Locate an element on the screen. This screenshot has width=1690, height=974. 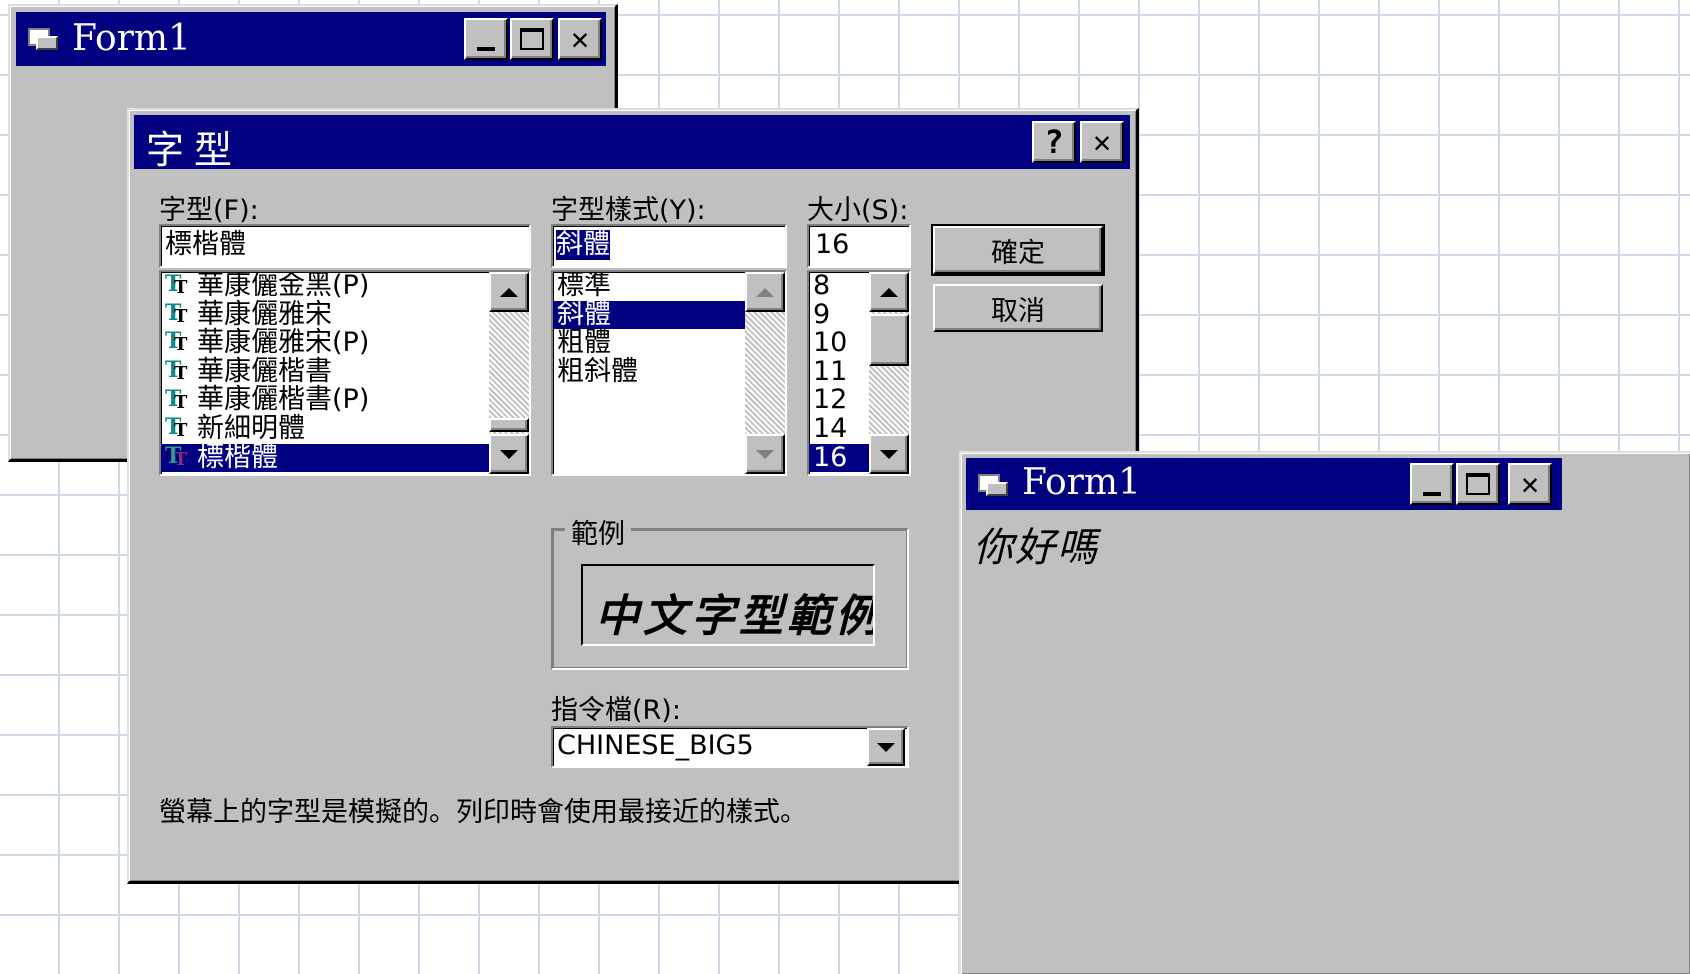
script-label: 指令檔(R): is located at coordinates (616, 710).